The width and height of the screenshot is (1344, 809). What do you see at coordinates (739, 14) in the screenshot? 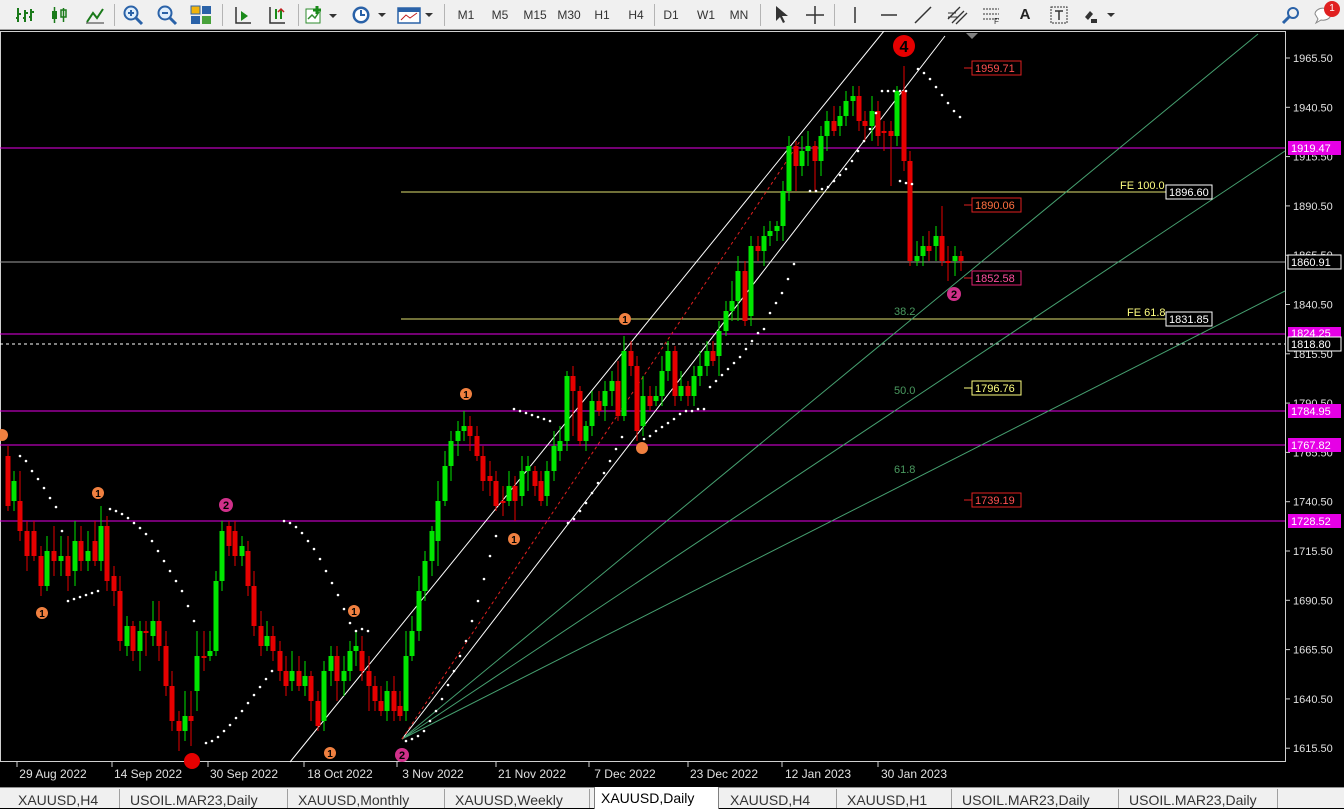
I see `timeframe-mn: MN` at bounding box center [739, 14].